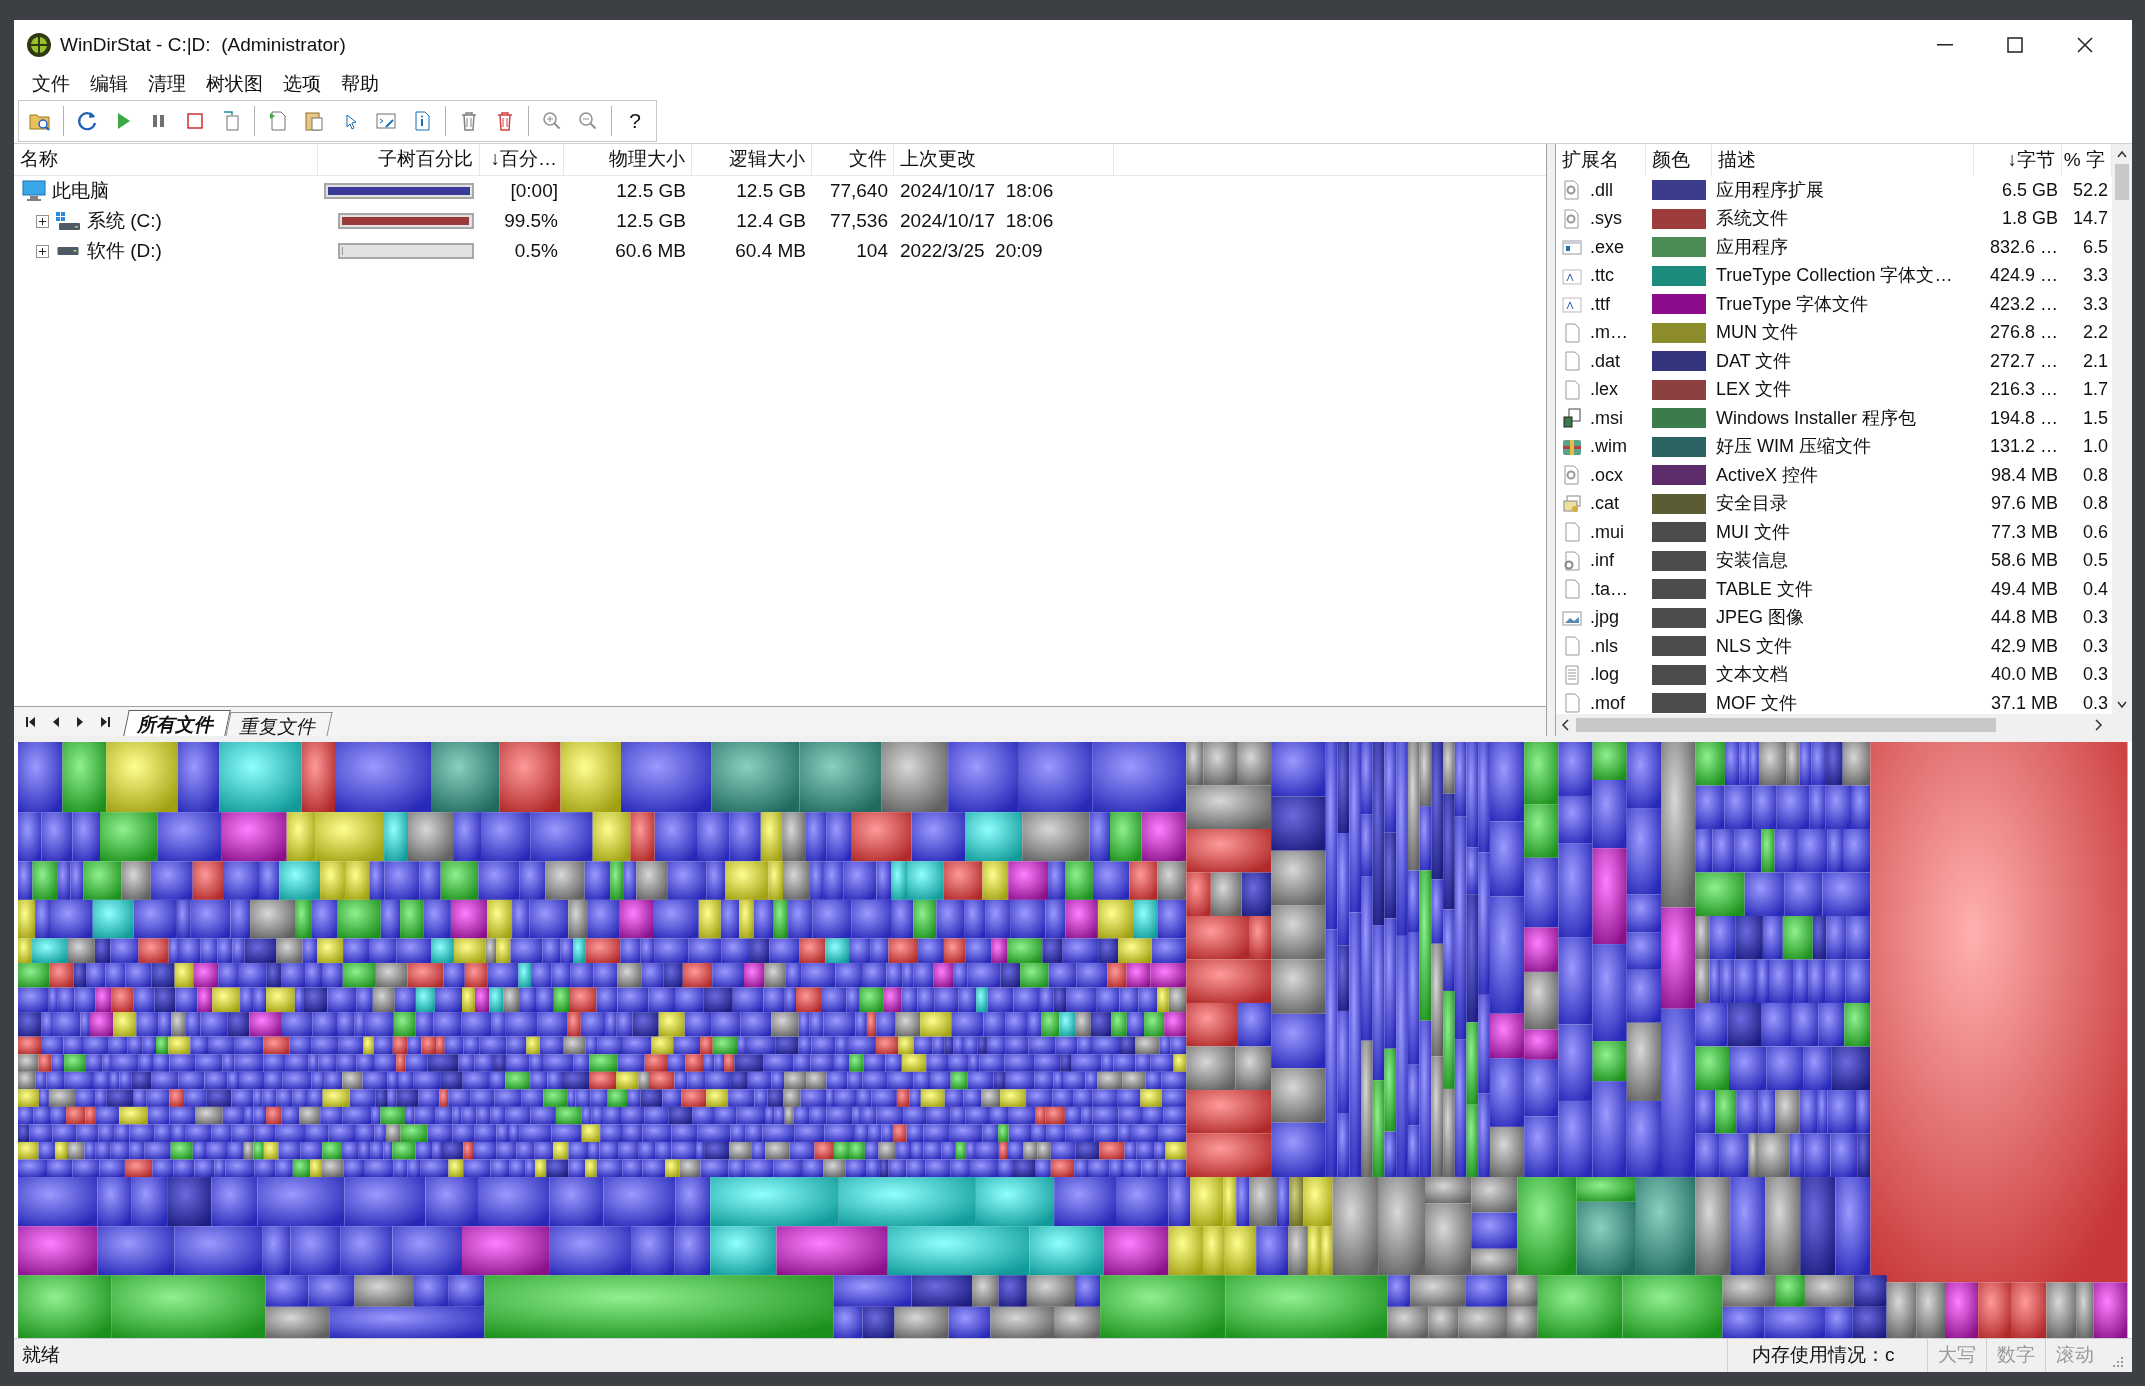 This screenshot has width=2145, height=1386. Describe the element at coordinates (2098, 725) in the screenshot. I see `scroll-right-icon` at that location.